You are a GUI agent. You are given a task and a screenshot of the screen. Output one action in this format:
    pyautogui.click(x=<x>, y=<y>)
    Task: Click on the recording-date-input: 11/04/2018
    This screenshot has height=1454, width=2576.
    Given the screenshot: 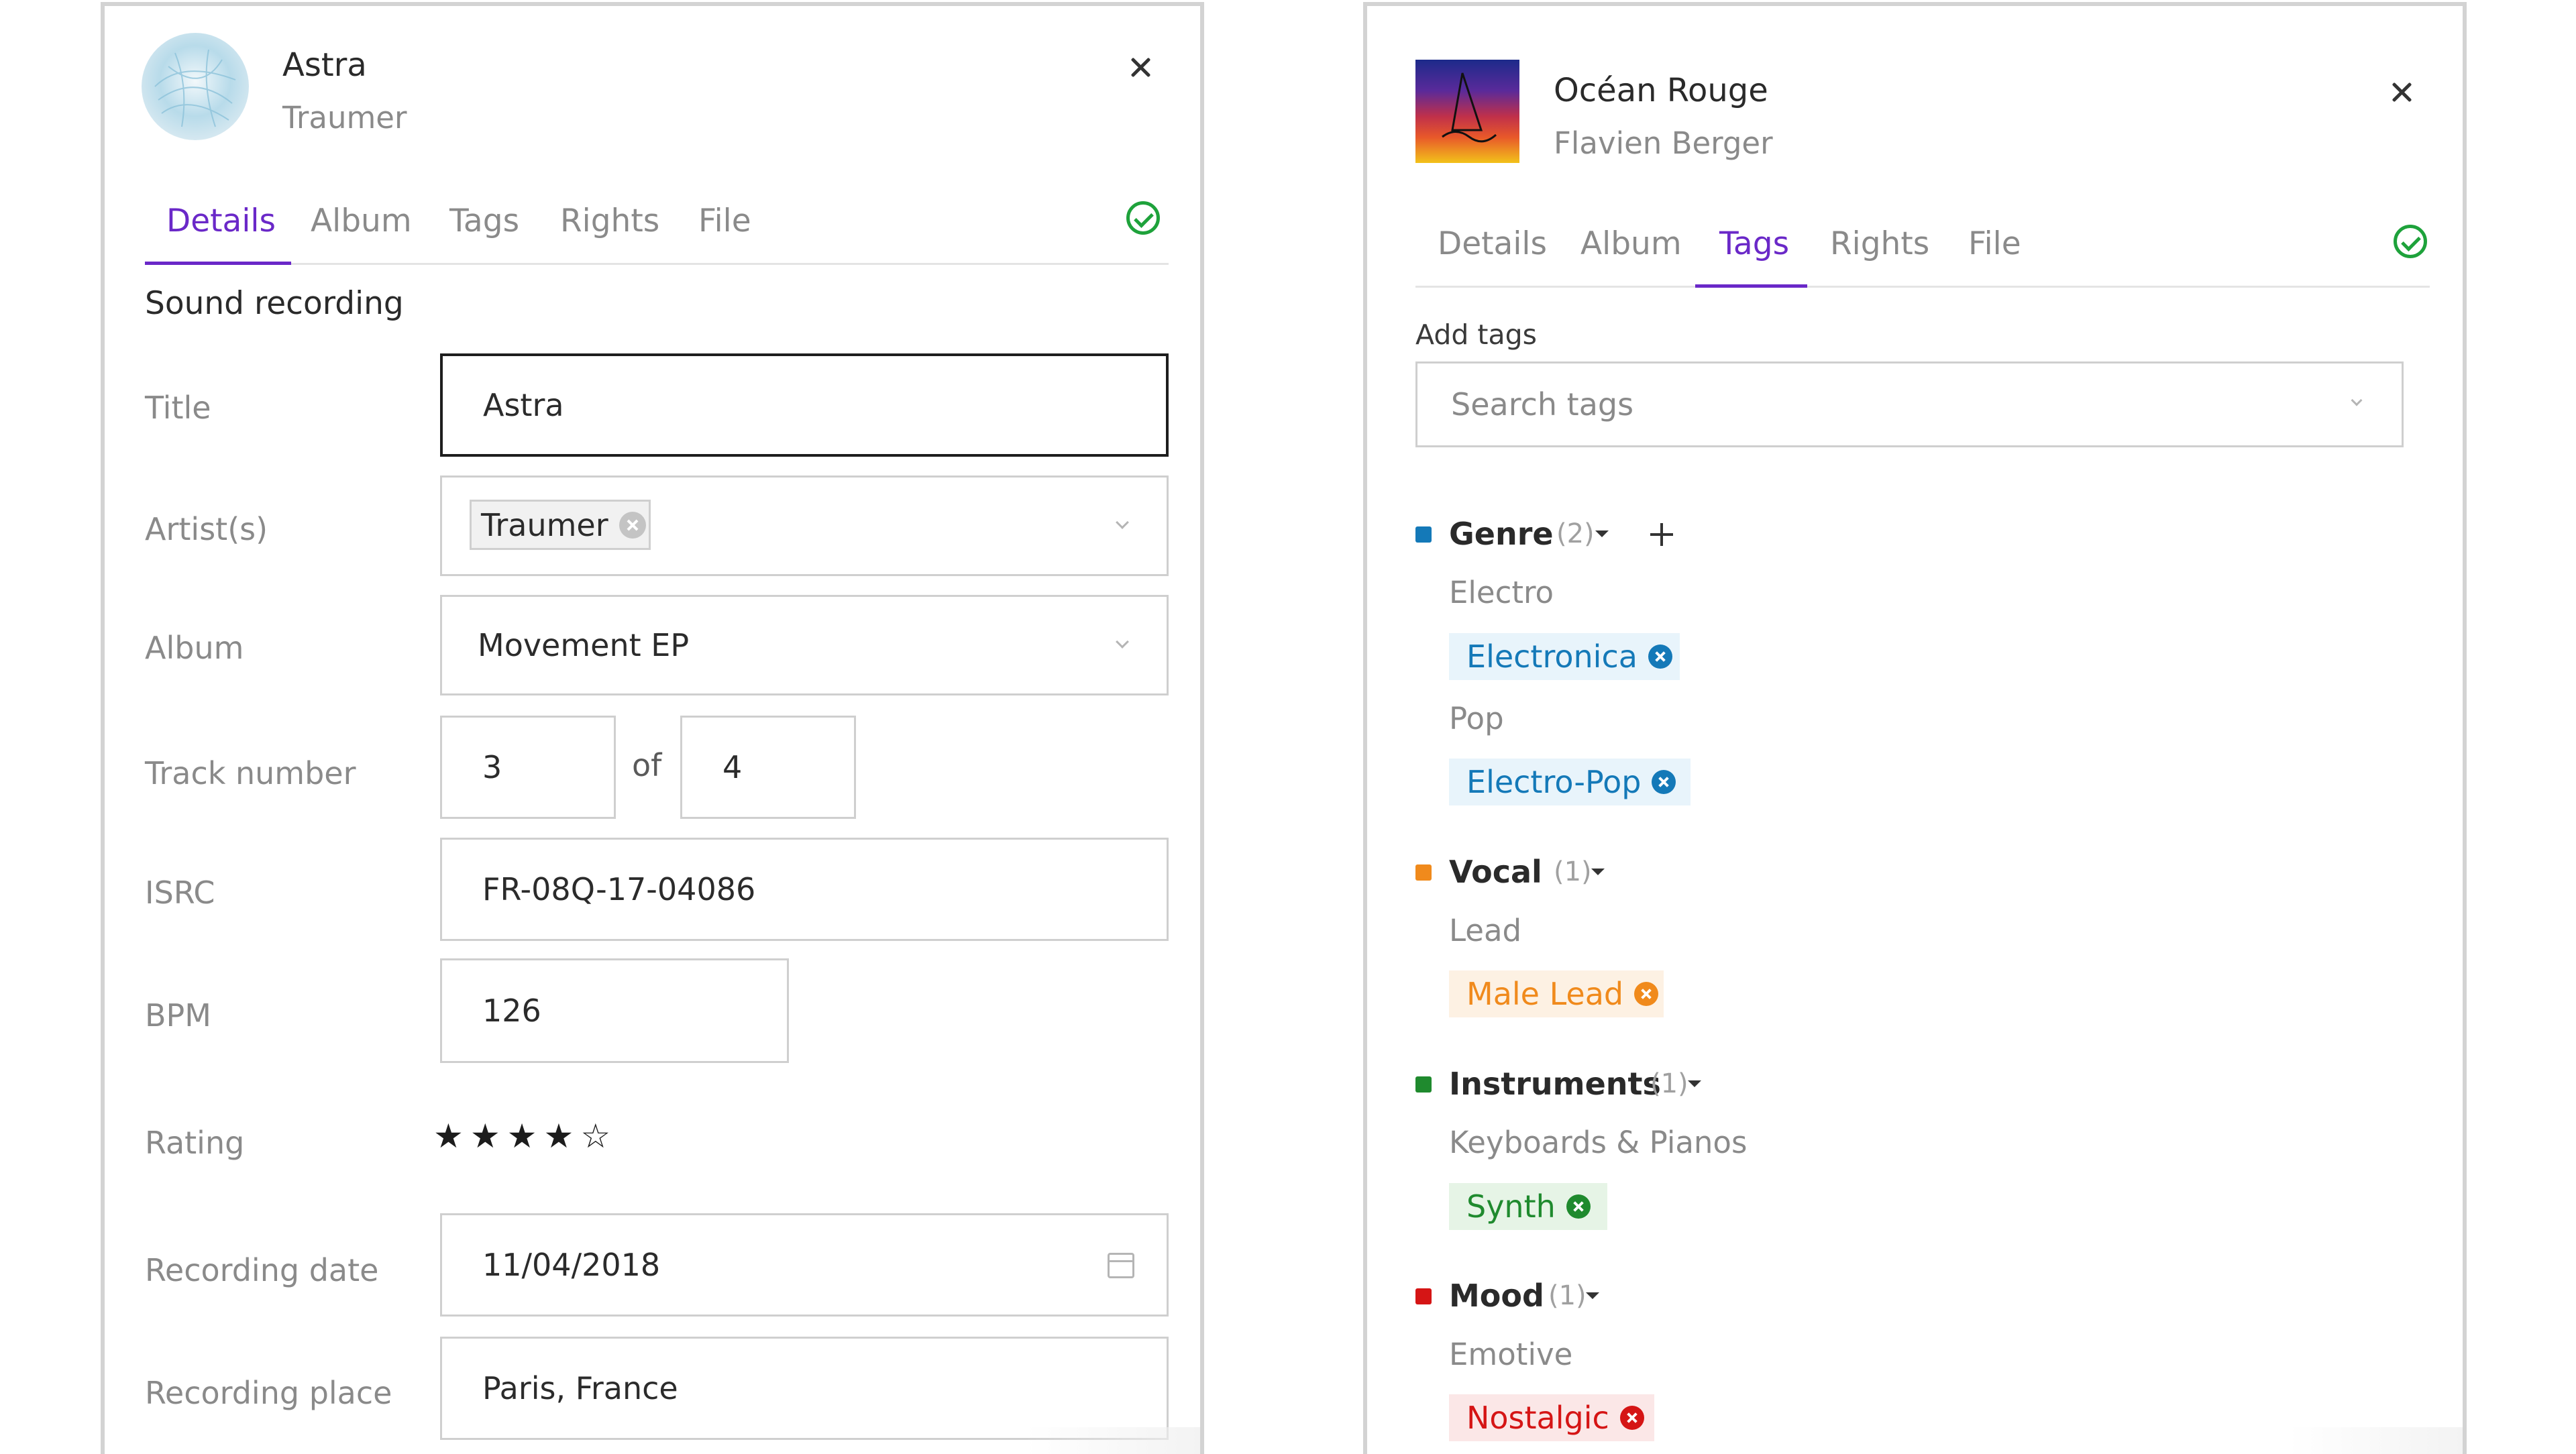 What is the action you would take?
    pyautogui.click(x=804, y=1265)
    